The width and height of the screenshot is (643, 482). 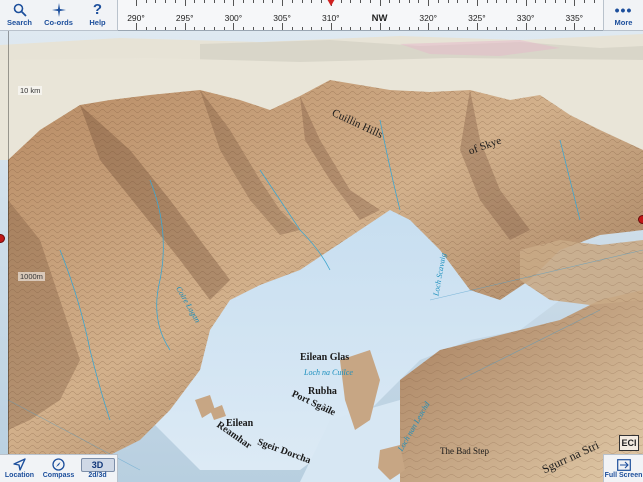 I want to click on help-label: Help, so click(x=97, y=22).